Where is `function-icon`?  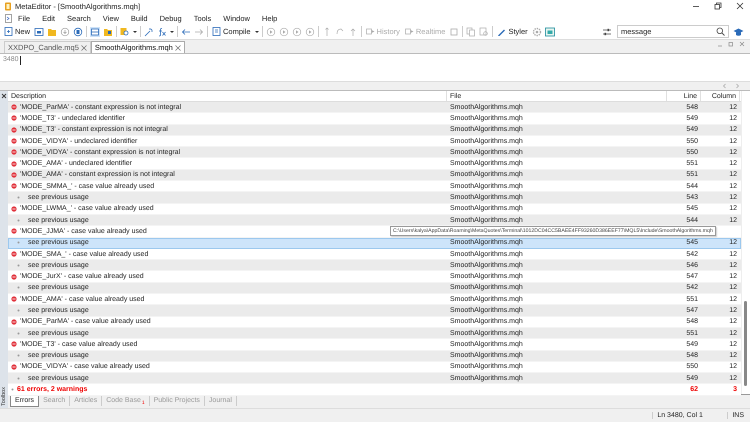 function-icon is located at coordinates (162, 31).